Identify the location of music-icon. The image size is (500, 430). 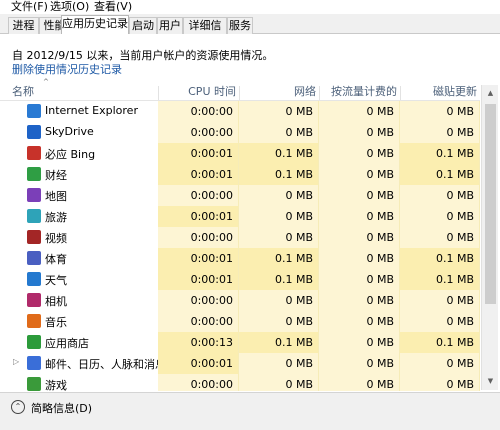
(34, 321).